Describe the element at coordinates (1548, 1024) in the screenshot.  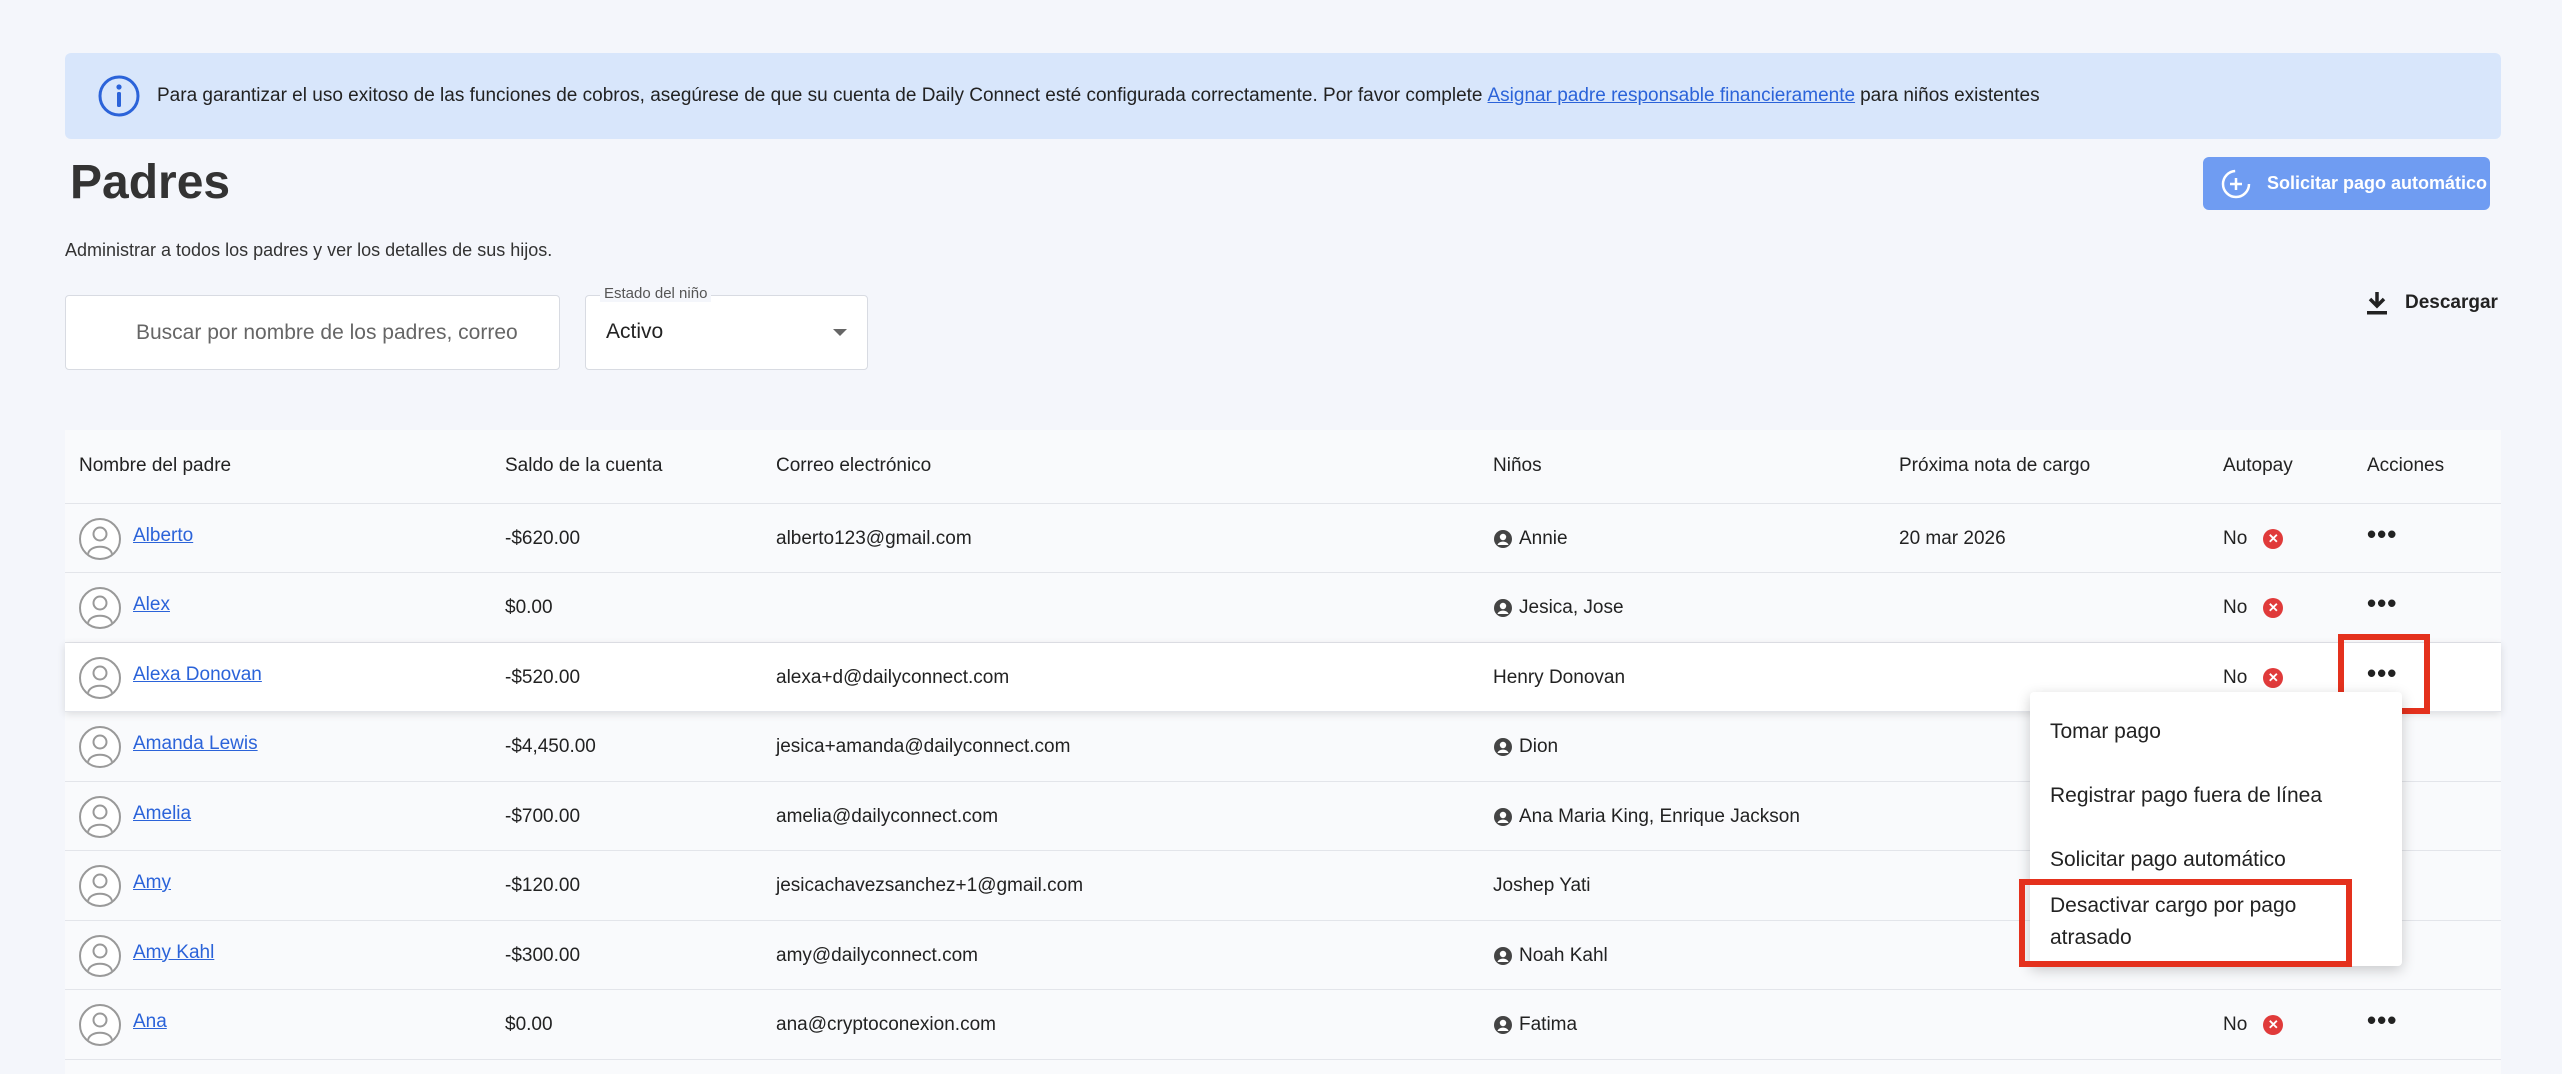
I see `kids-names: Fatima` at that location.